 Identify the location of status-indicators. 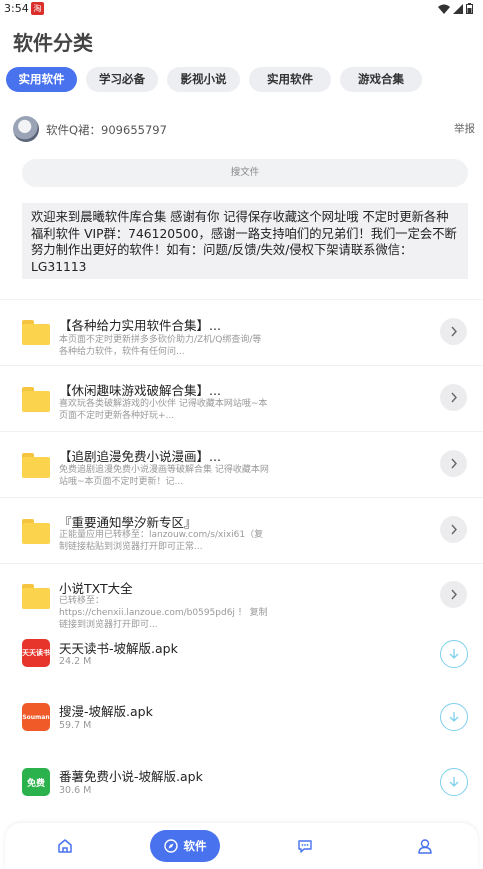
(455, 8).